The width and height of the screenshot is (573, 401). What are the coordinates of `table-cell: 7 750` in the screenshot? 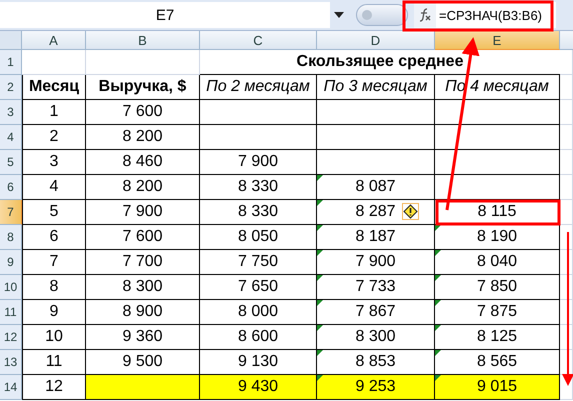 It's located at (258, 262).